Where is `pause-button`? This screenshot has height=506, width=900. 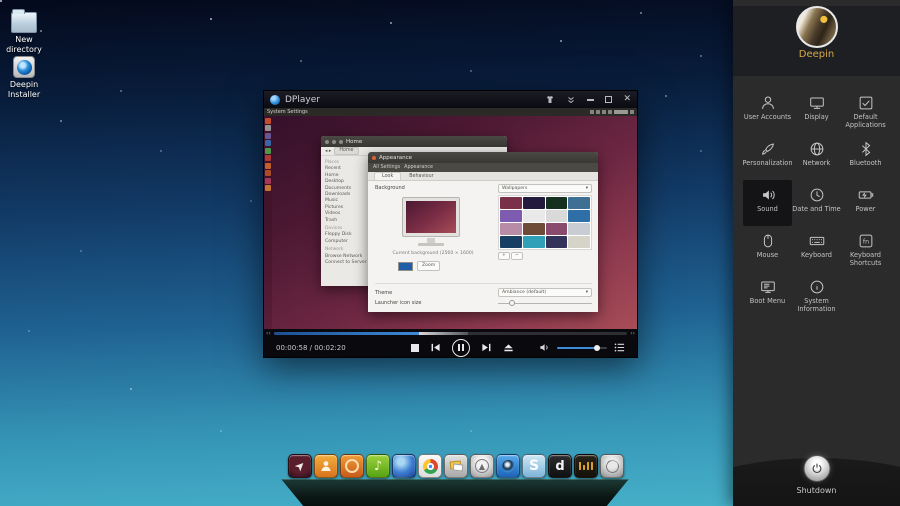
pause-button is located at coordinates (461, 347).